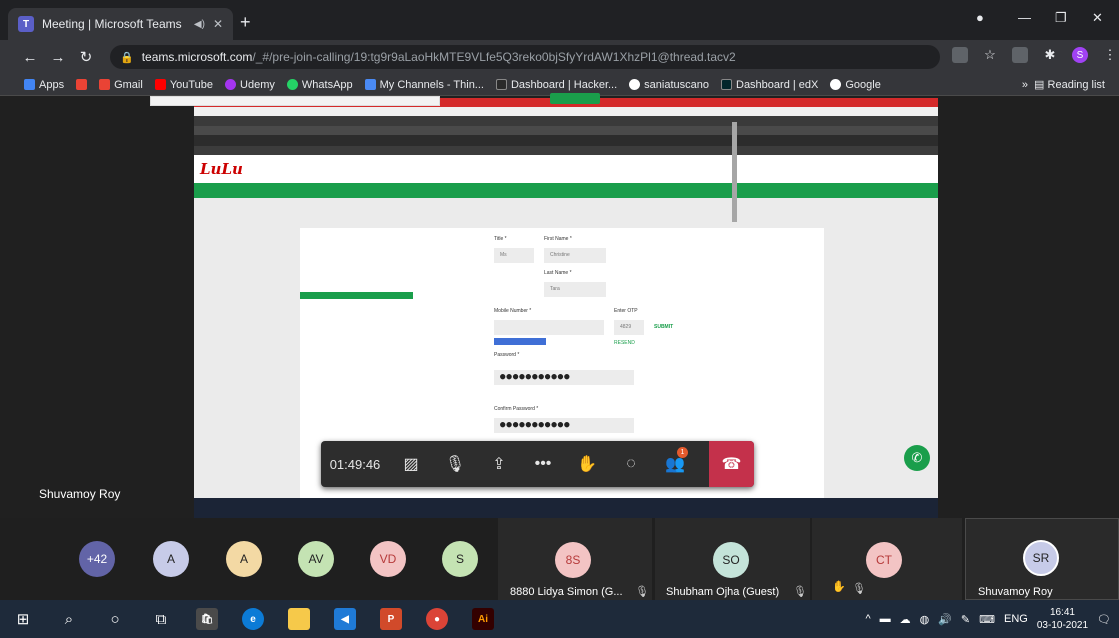  I want to click on vm-browser-tabs, so click(566, 130).